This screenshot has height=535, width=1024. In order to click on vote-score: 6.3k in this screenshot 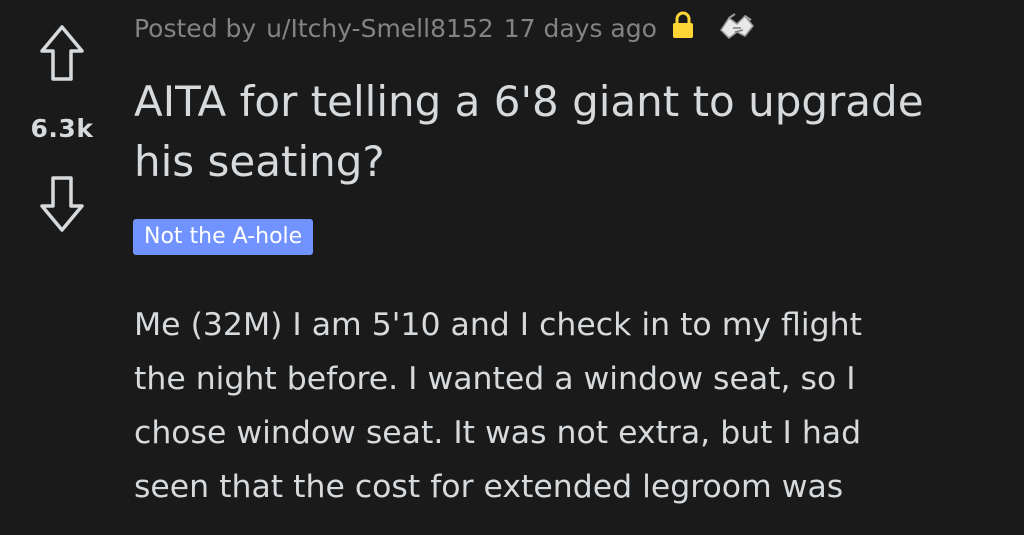, I will do `click(62, 128)`.